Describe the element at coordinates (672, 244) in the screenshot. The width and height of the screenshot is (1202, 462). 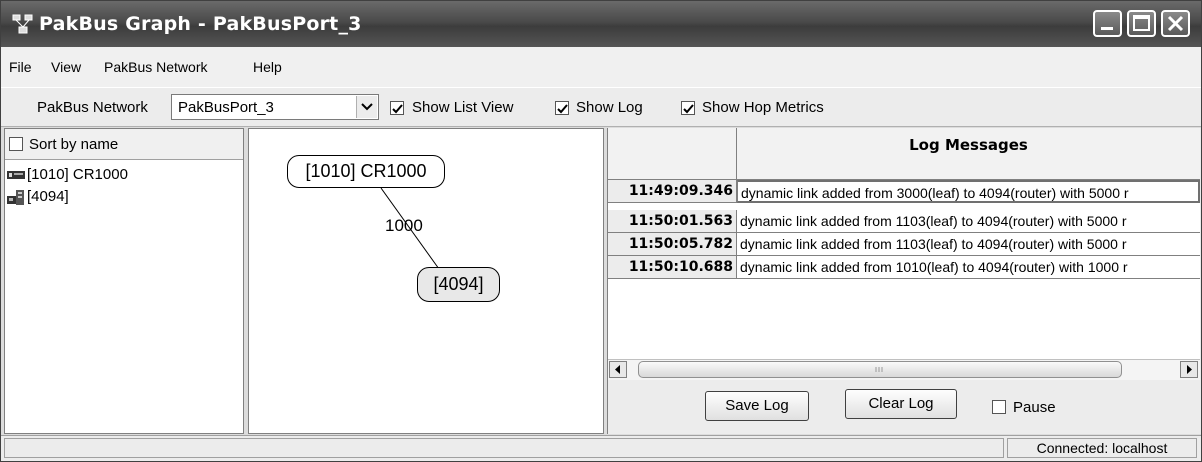
I see `log-time: 11:50:05.782` at that location.